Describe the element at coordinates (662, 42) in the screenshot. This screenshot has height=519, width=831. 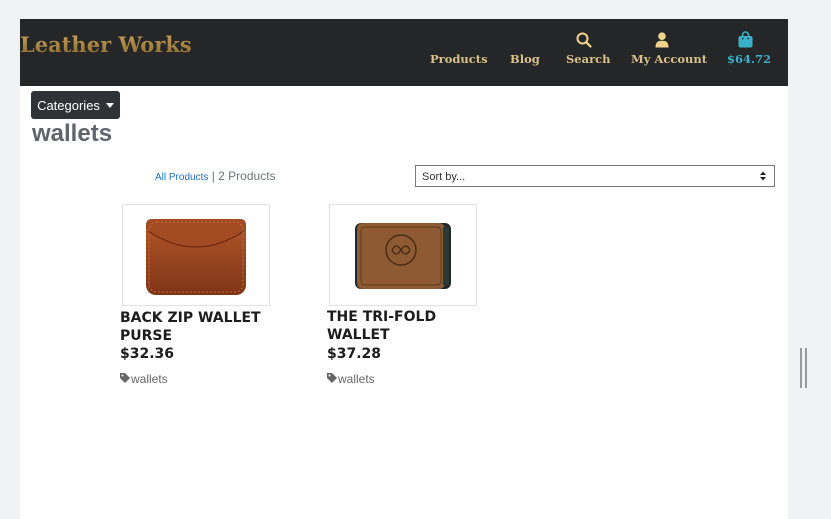
I see `user-icon` at that location.